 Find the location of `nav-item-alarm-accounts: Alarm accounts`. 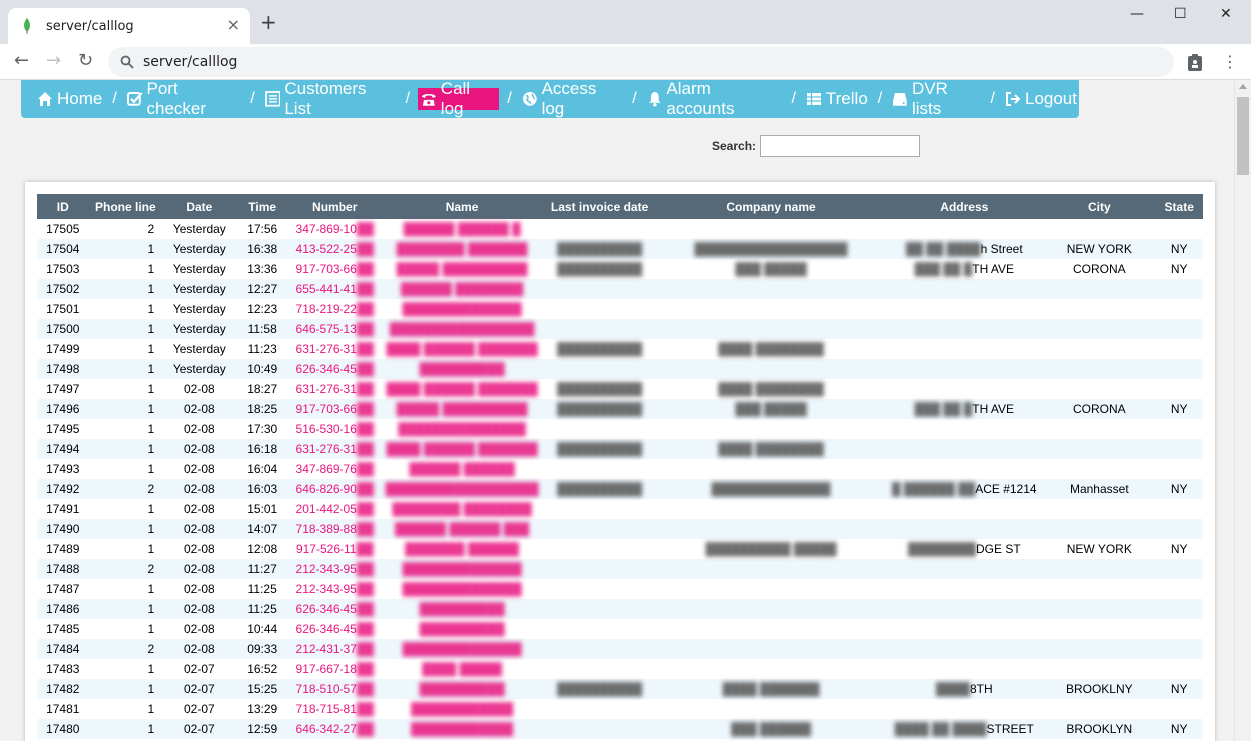

nav-item-alarm-accounts: Alarm accounts is located at coordinates (714, 99).